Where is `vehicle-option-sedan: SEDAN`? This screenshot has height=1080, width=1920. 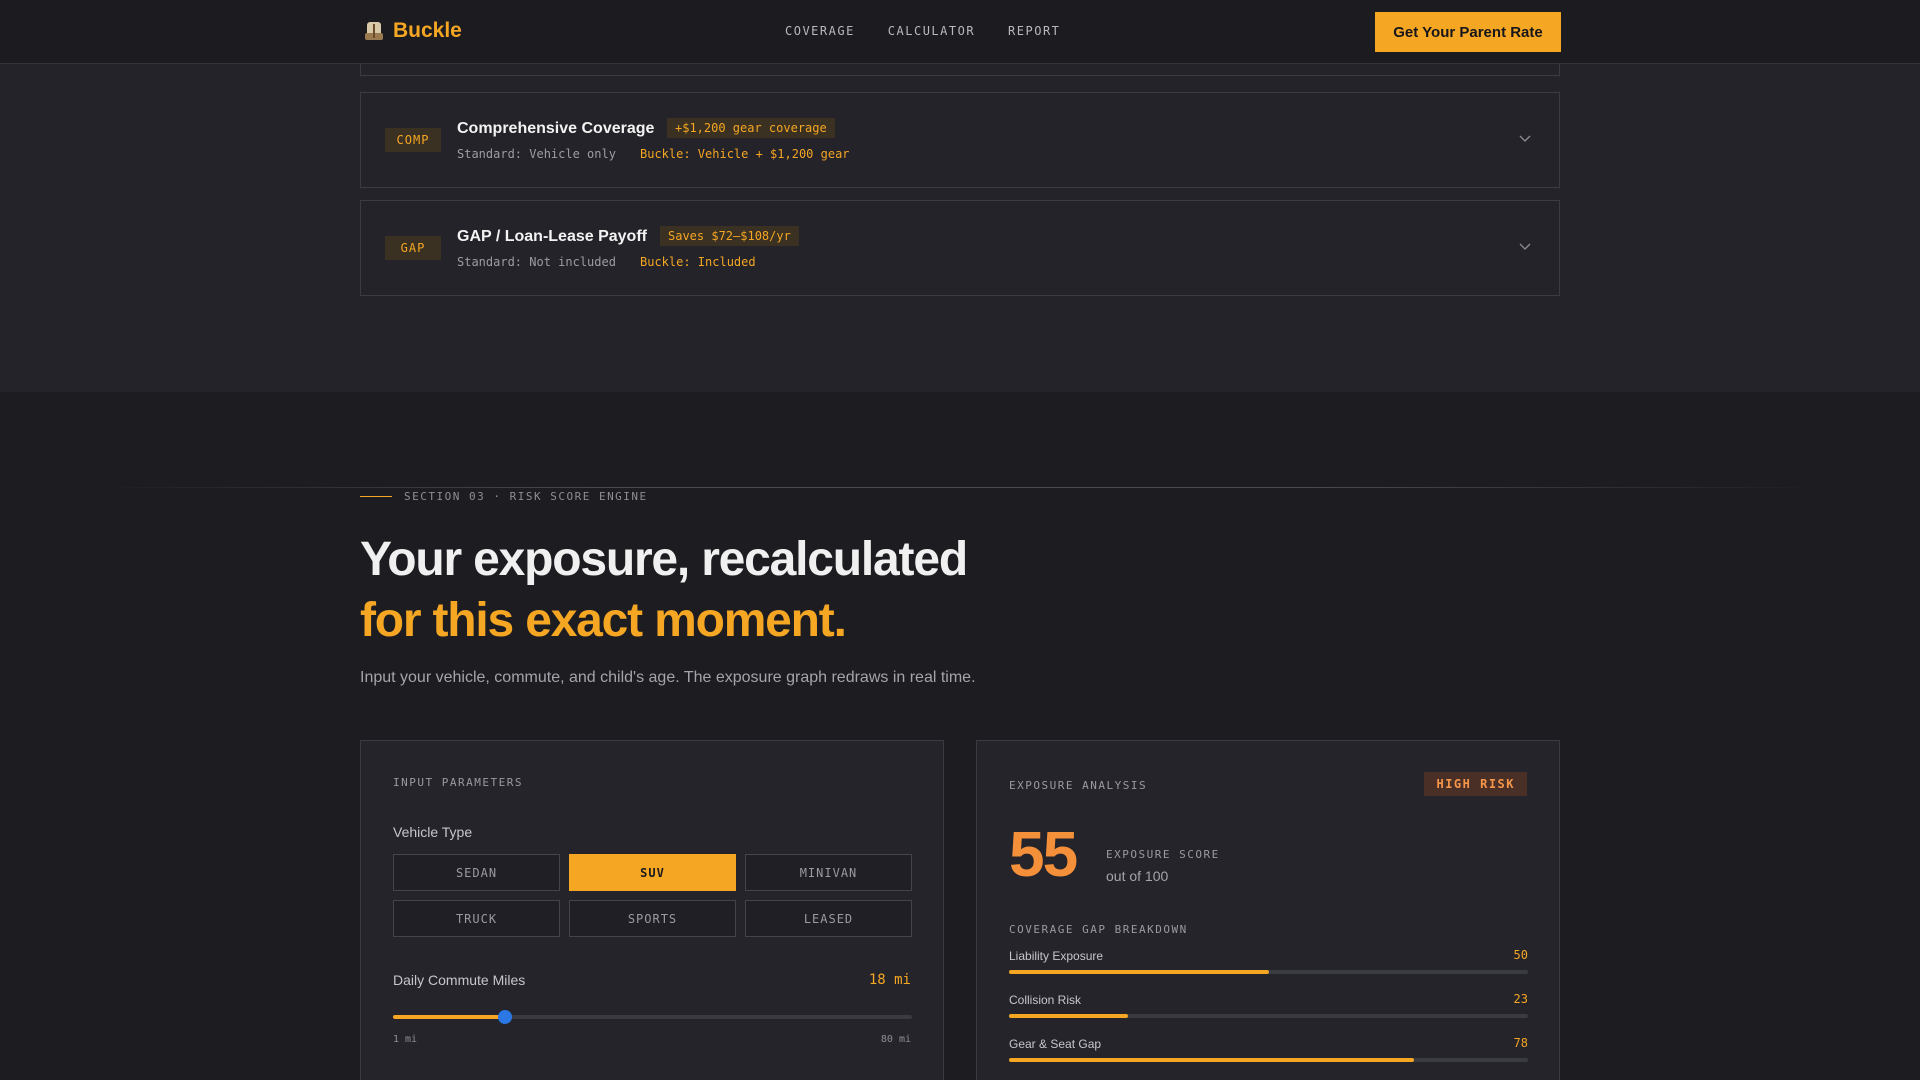
vehicle-option-sedan: SEDAN is located at coordinates (476, 872).